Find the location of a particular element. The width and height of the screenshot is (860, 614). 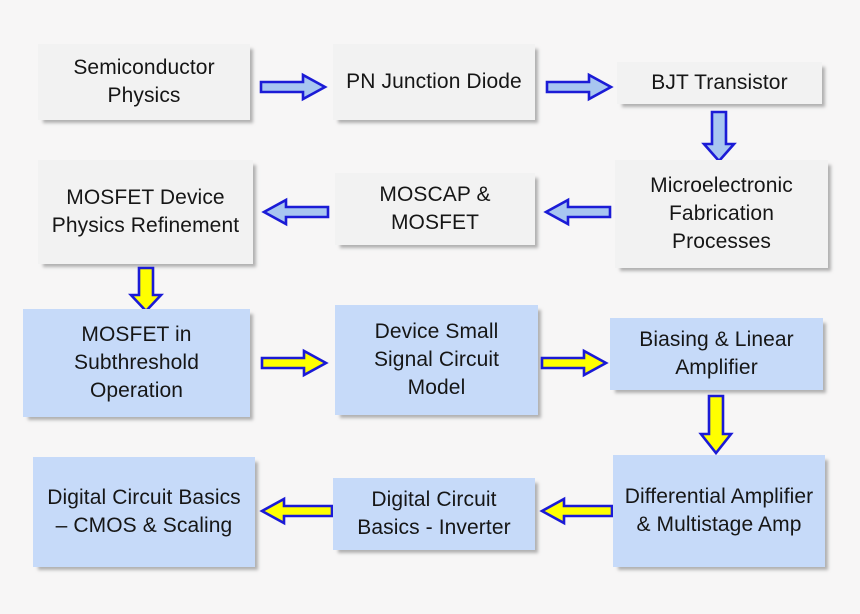

node-label: Semiconductor Physics is located at coordinates (144, 81).